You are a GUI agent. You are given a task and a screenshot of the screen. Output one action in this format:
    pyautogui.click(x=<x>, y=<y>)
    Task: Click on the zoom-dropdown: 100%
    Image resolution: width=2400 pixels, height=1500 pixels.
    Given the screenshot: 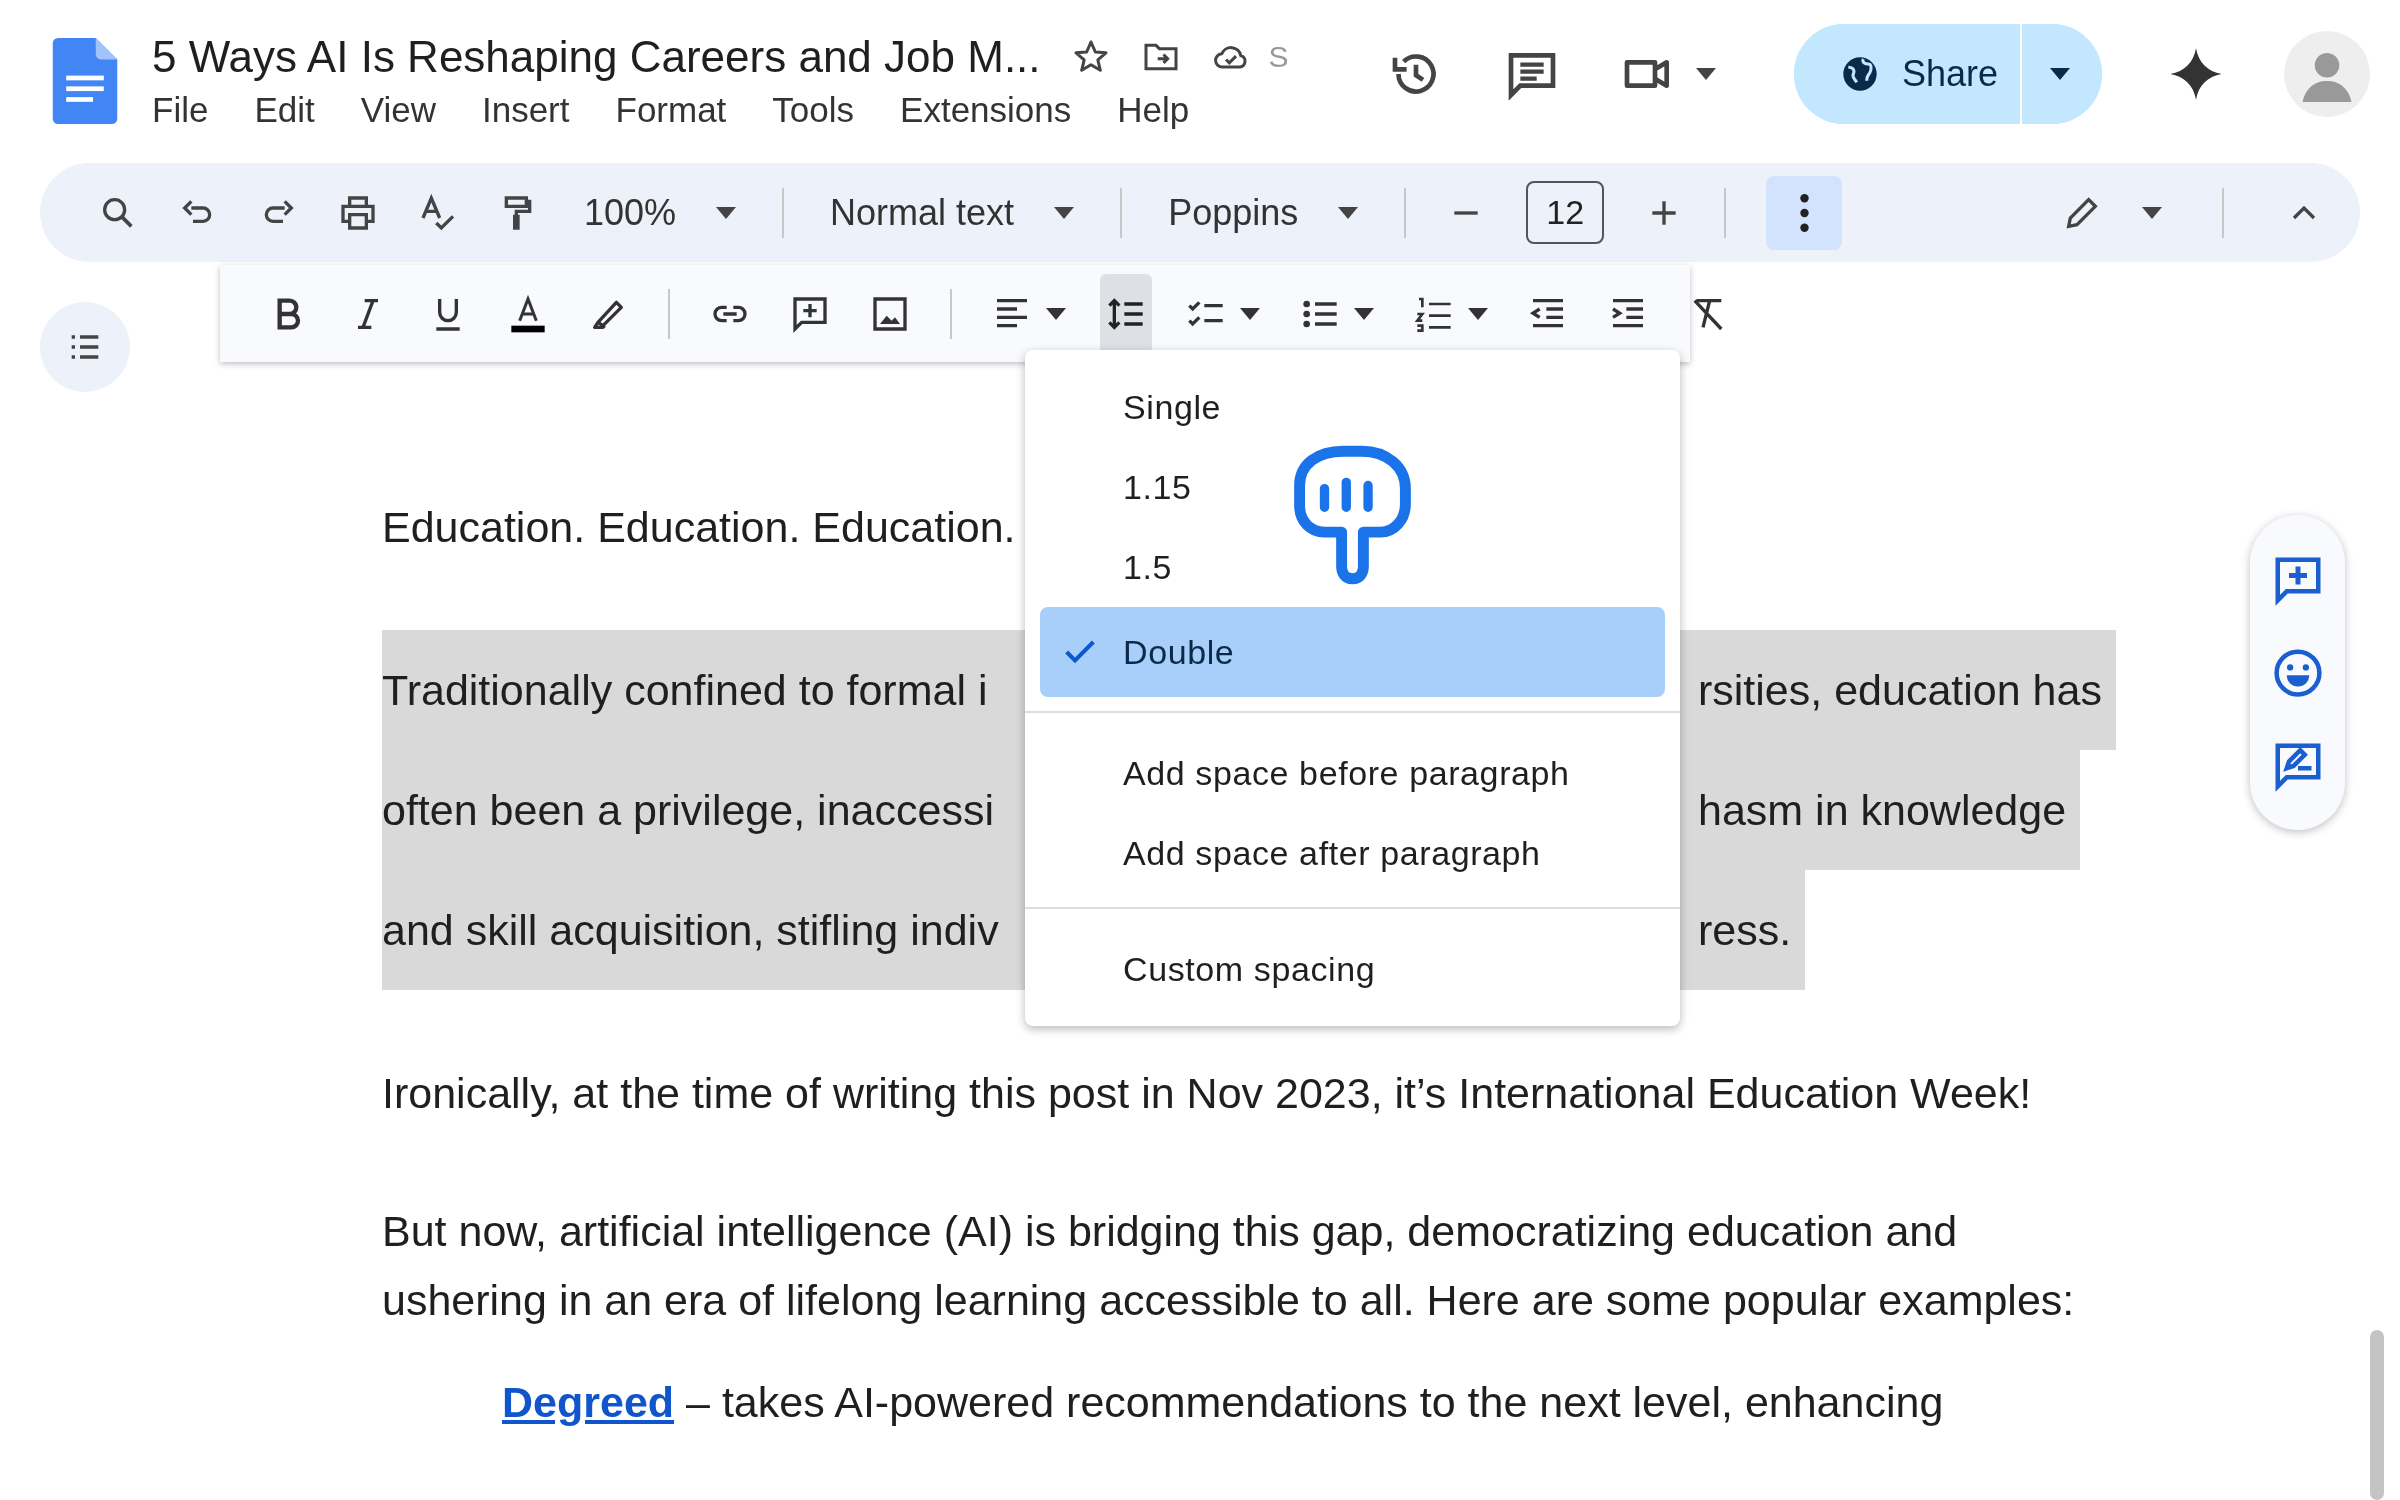 What is the action you would take?
    pyautogui.click(x=660, y=212)
    